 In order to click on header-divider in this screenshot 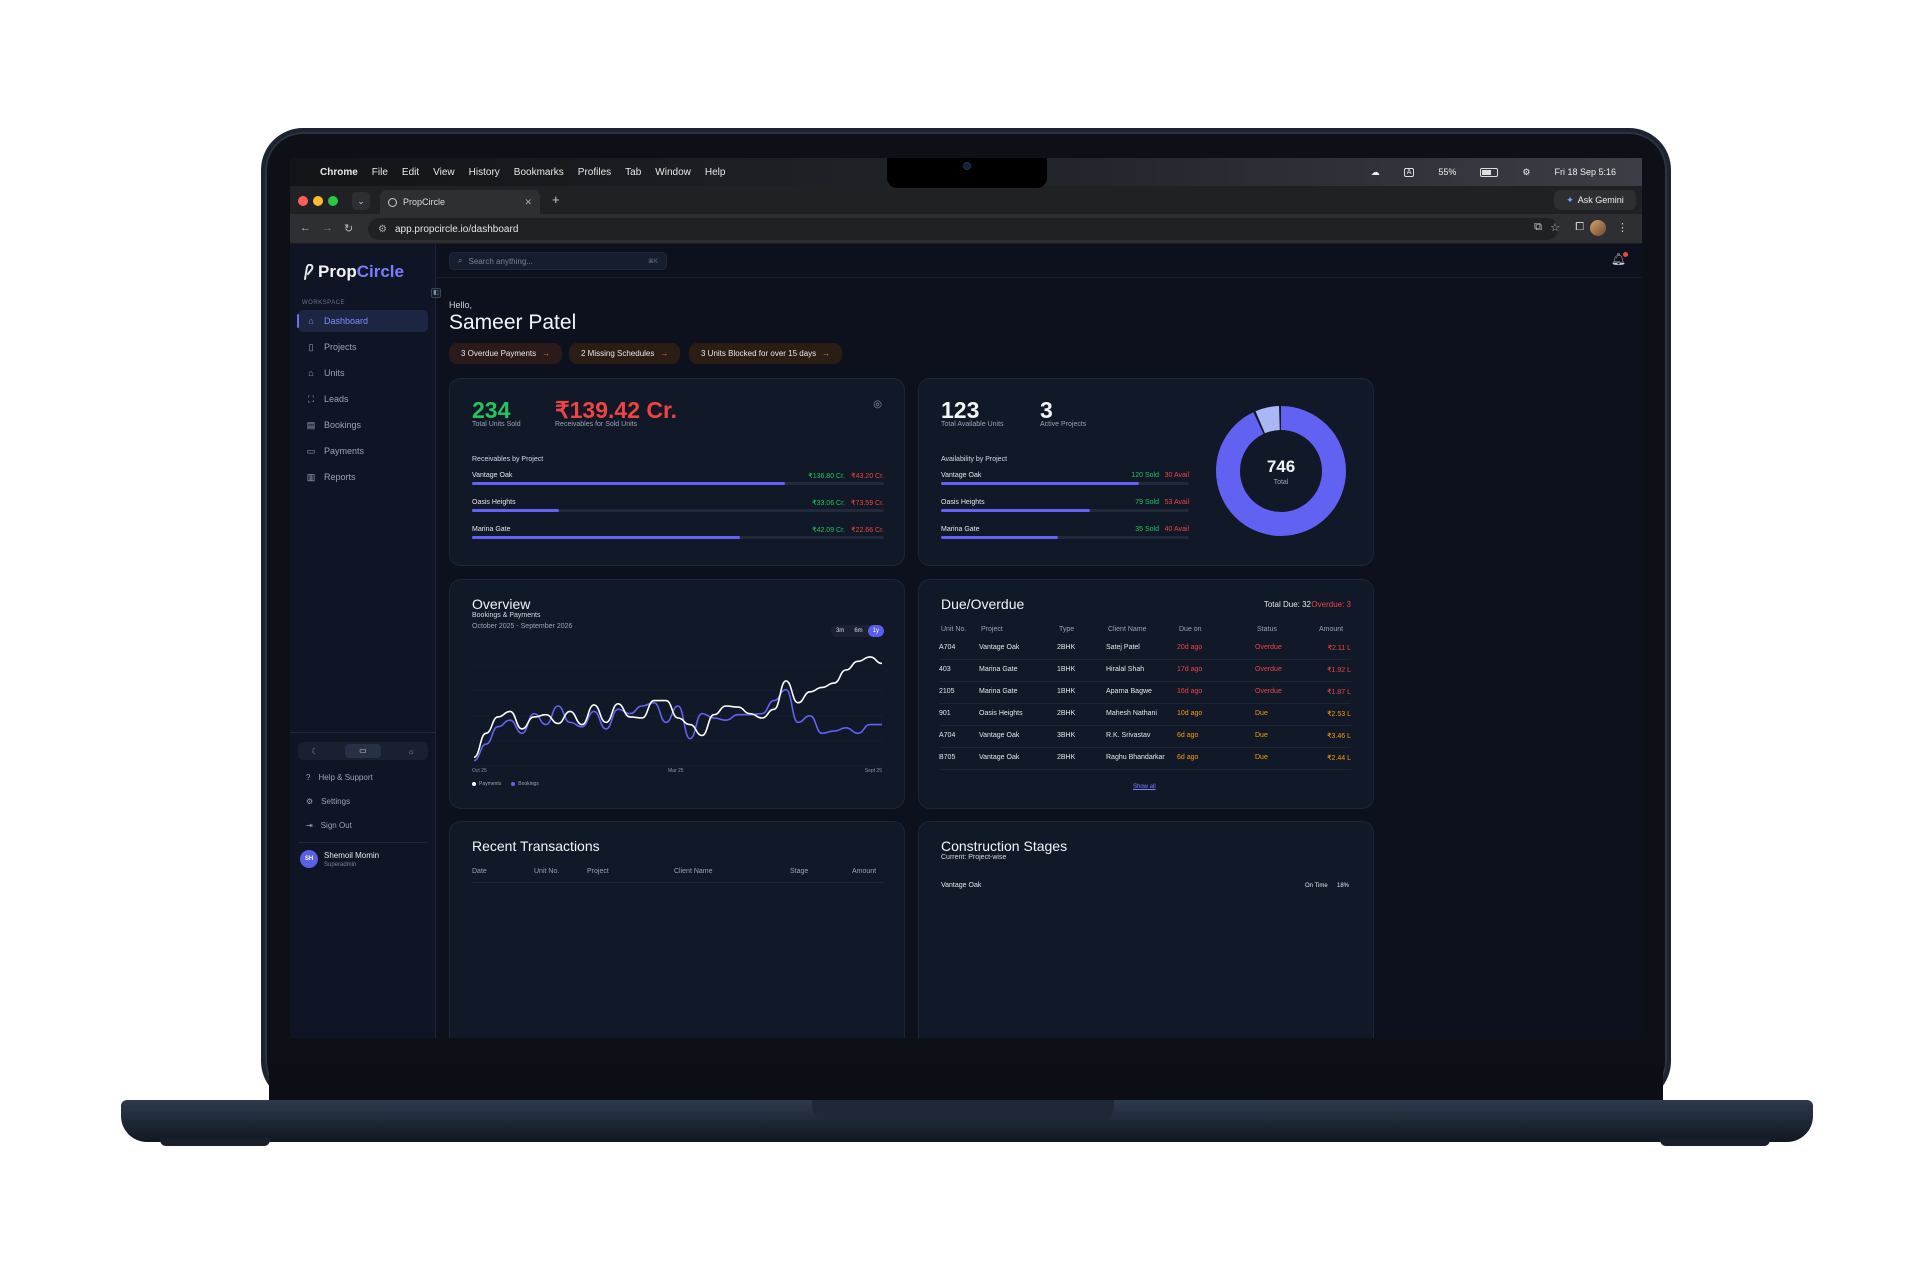, I will do `click(678, 882)`.